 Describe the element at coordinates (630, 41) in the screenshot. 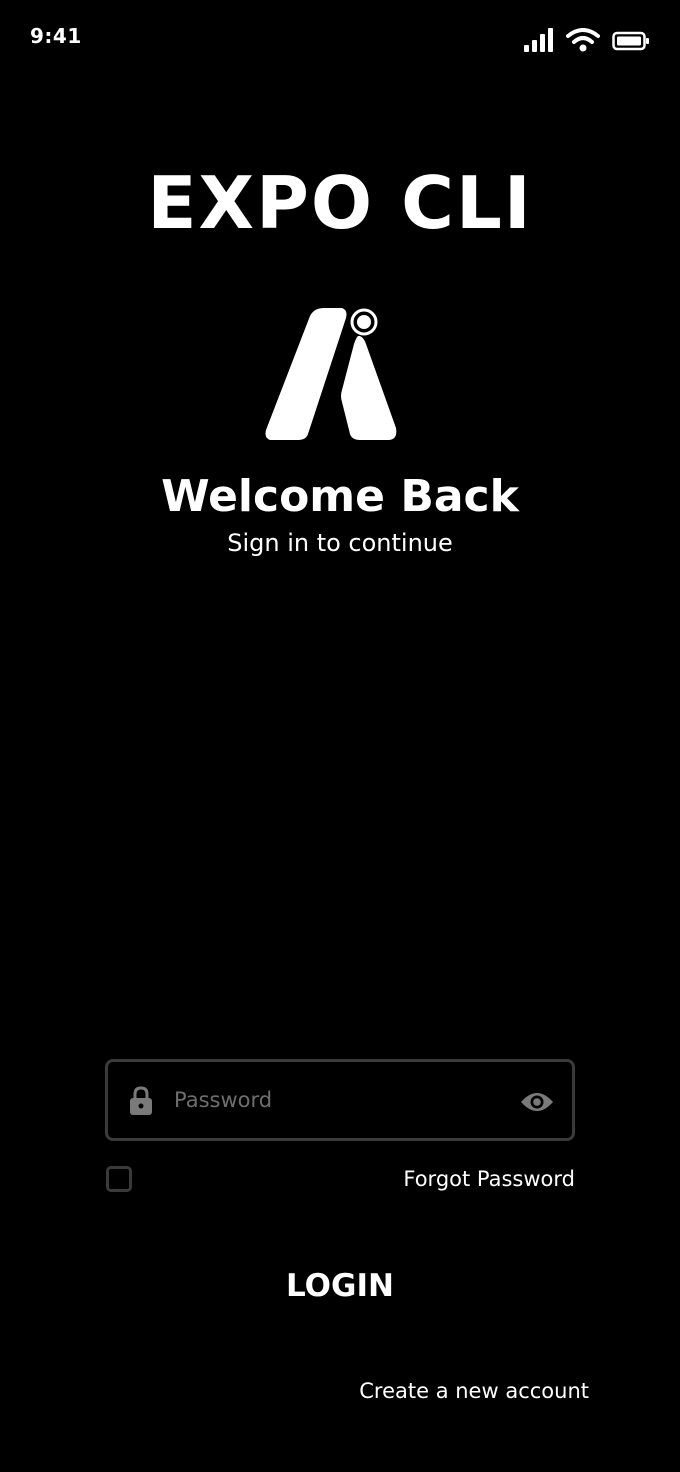

I see `battery-icon` at that location.